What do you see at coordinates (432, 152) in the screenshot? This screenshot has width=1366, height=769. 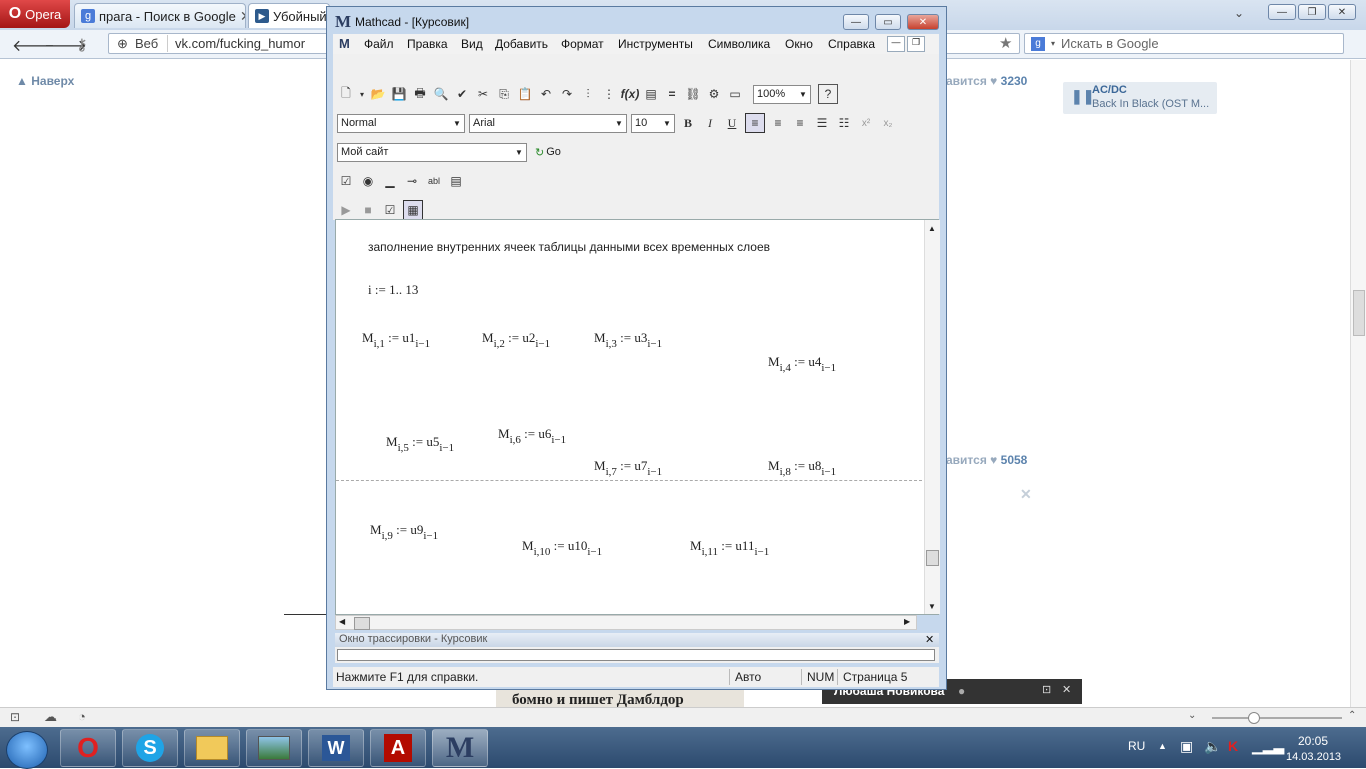 I see `resource-combo: Мой сайт ▼` at bounding box center [432, 152].